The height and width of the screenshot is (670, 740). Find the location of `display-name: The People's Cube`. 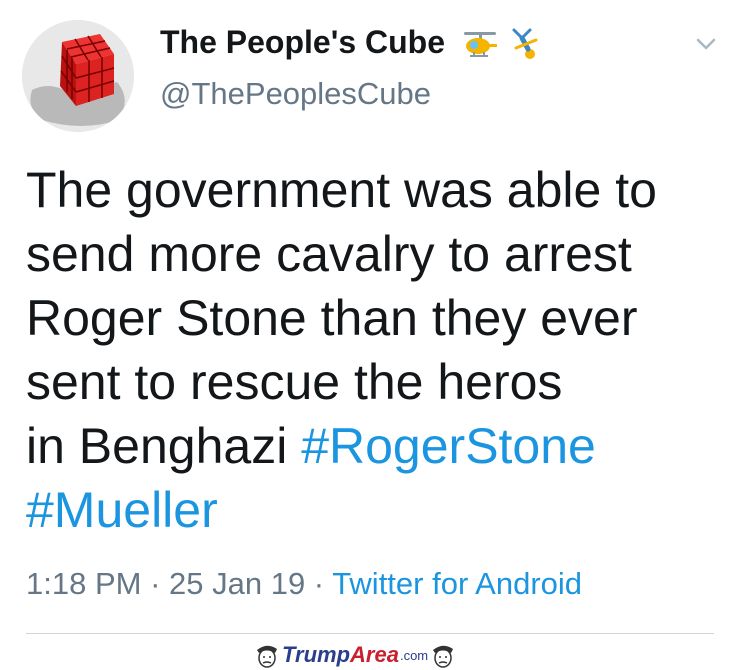

display-name: The People's Cube is located at coordinates (302, 42).